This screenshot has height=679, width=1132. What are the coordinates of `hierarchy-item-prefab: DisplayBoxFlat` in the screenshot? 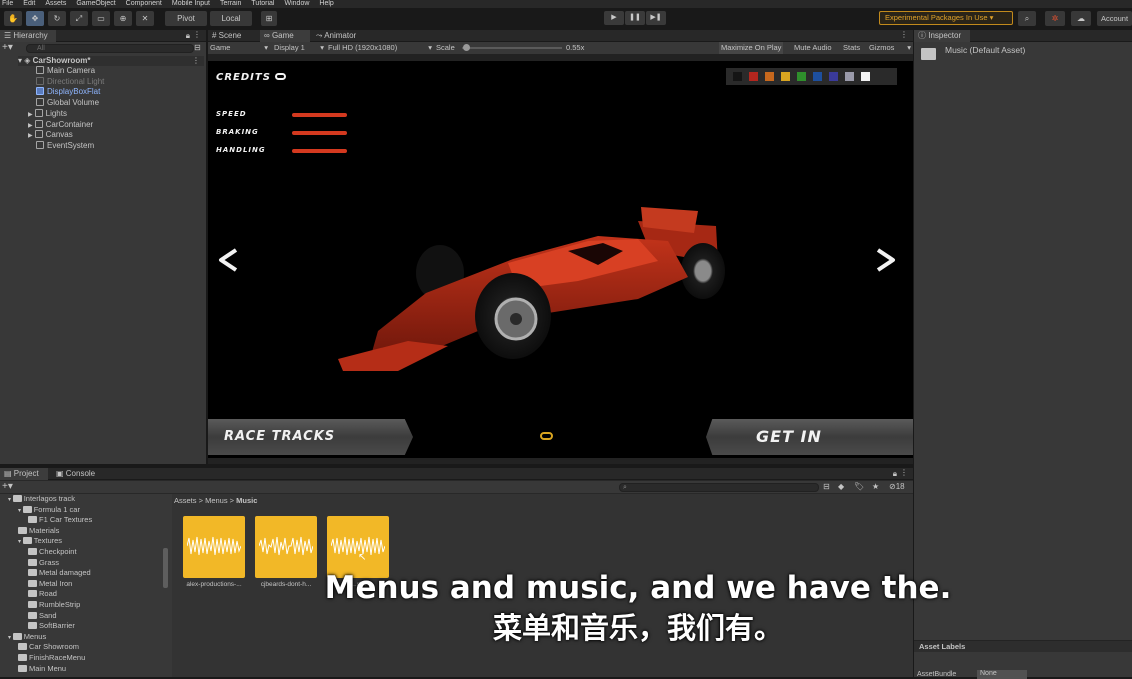 It's located at (68, 92).